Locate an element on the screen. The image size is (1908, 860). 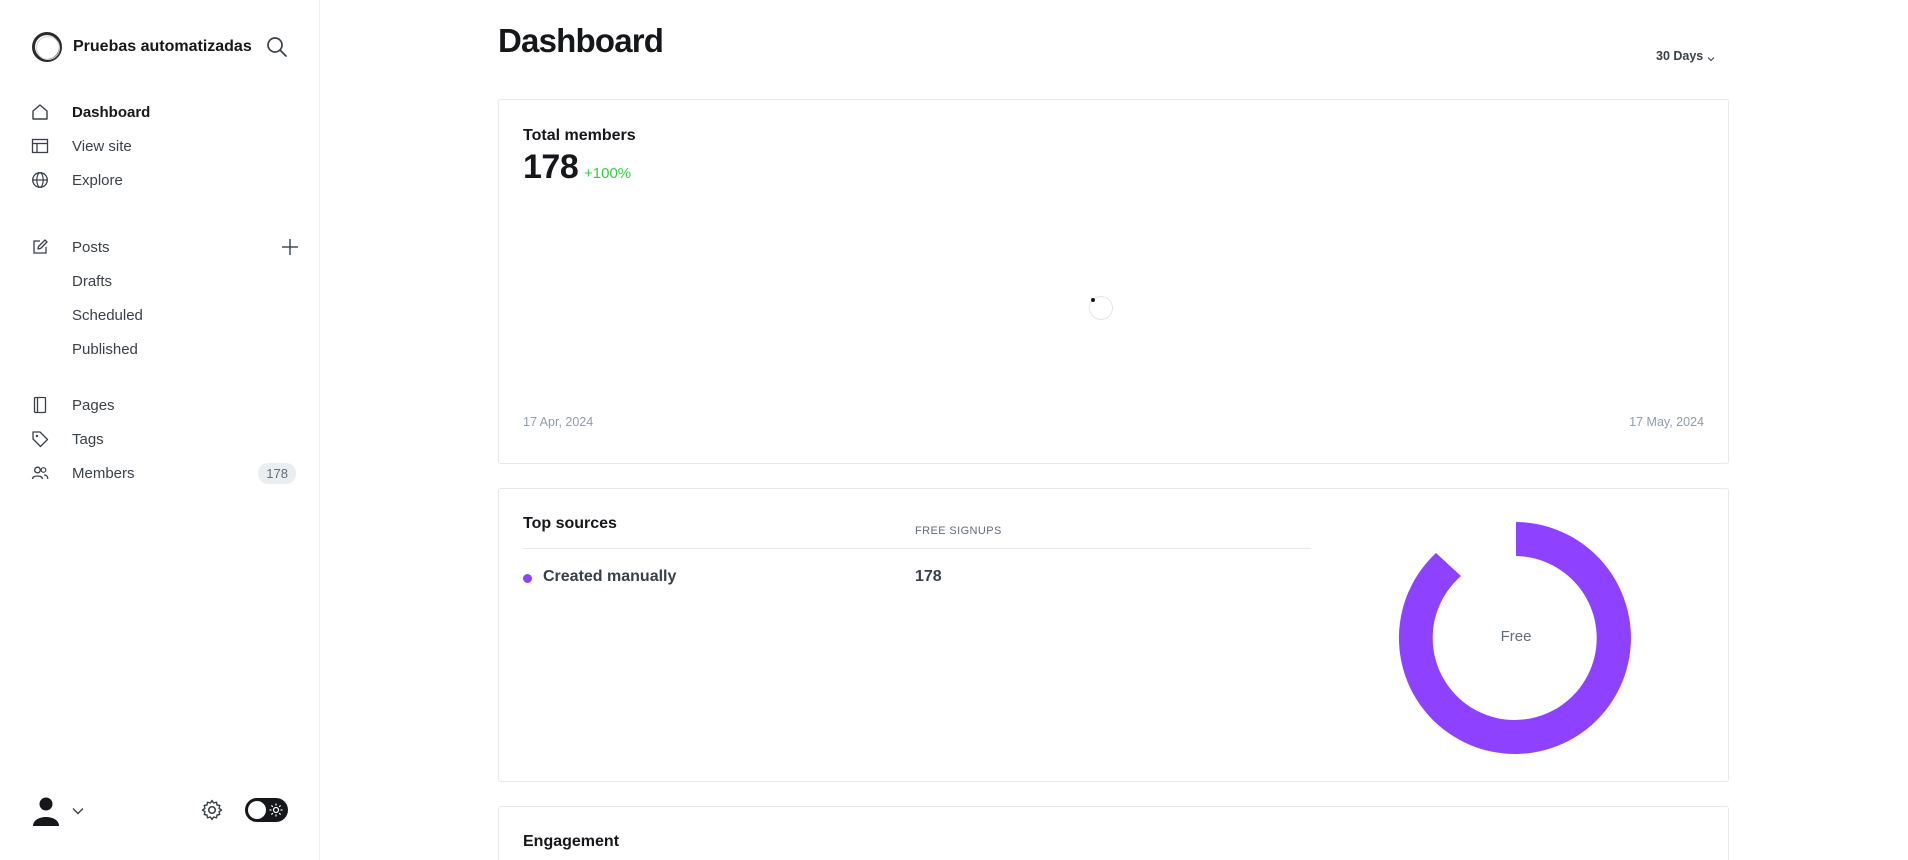
secondary-nav: Pages Tags Members 178 is located at coordinates (165, 439).